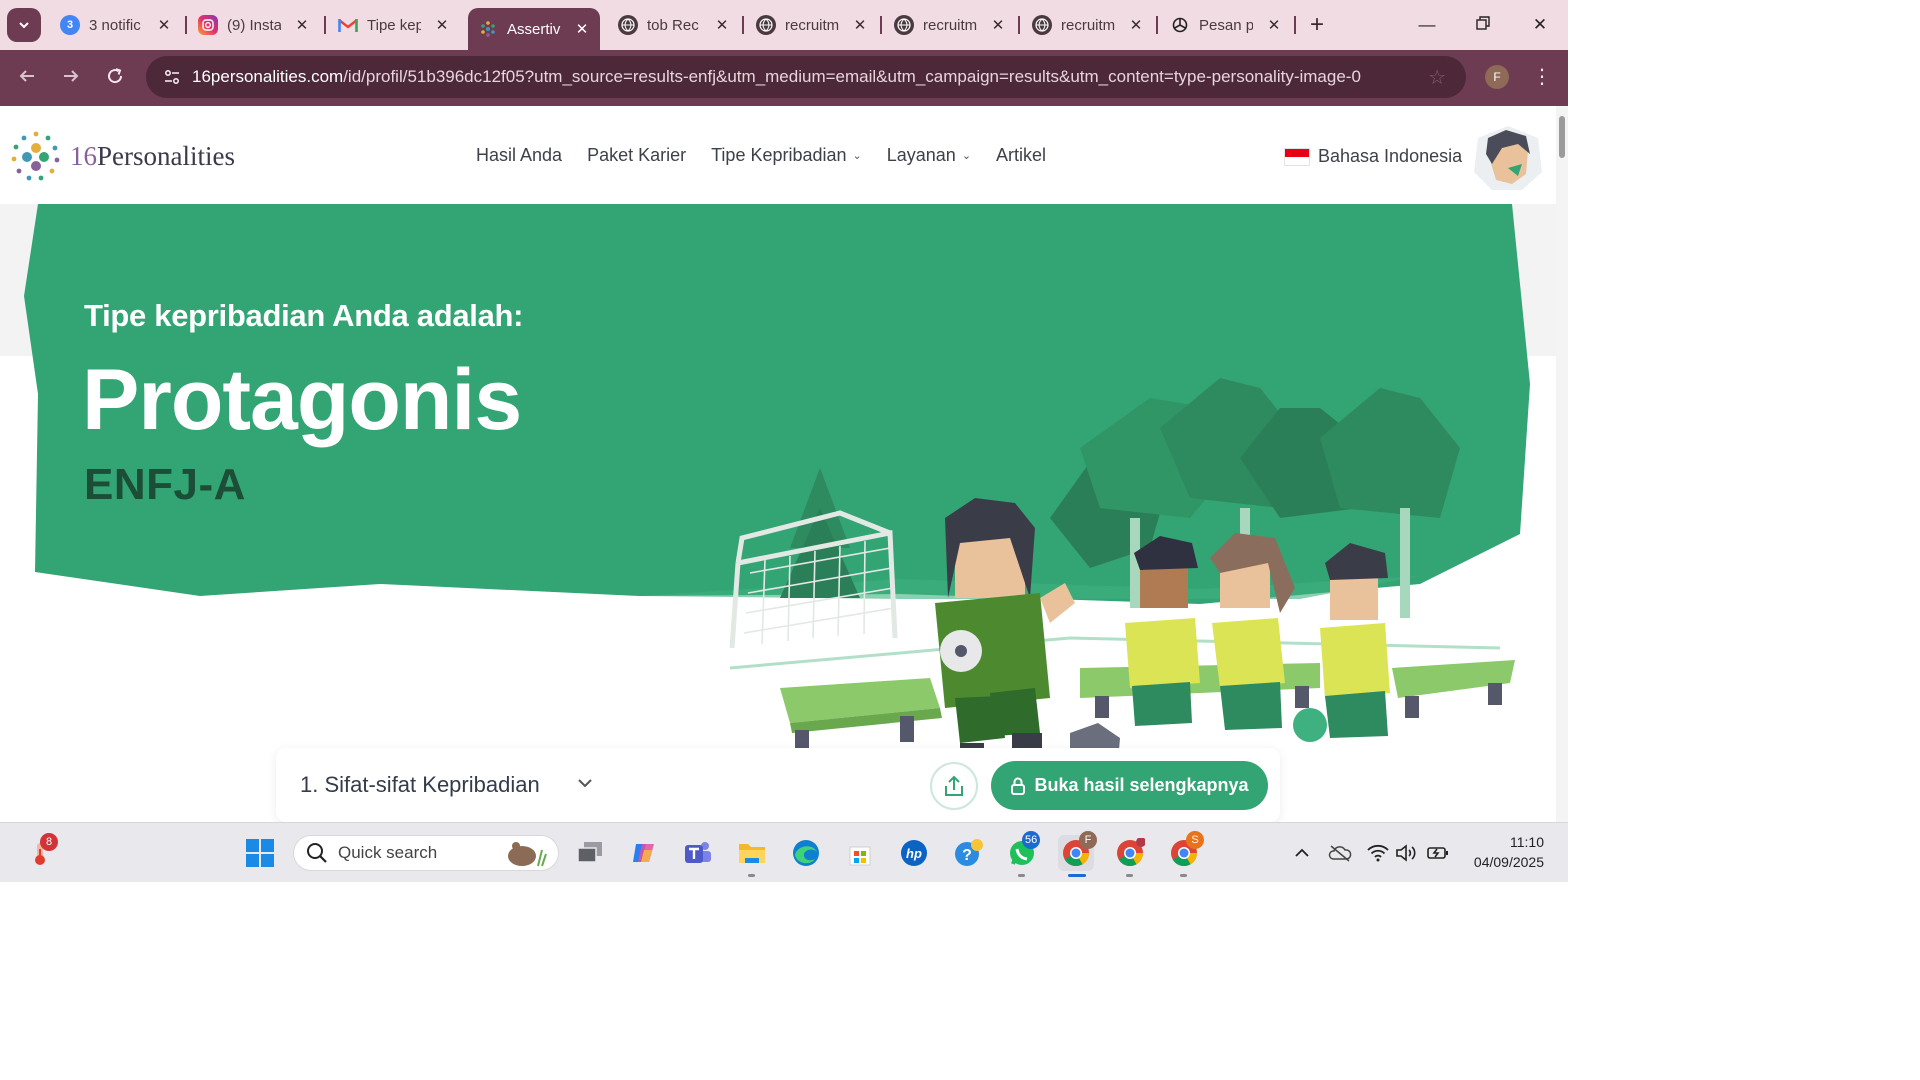 This screenshot has width=1920, height=1080. I want to click on speaker-icon, so click(1406, 853).